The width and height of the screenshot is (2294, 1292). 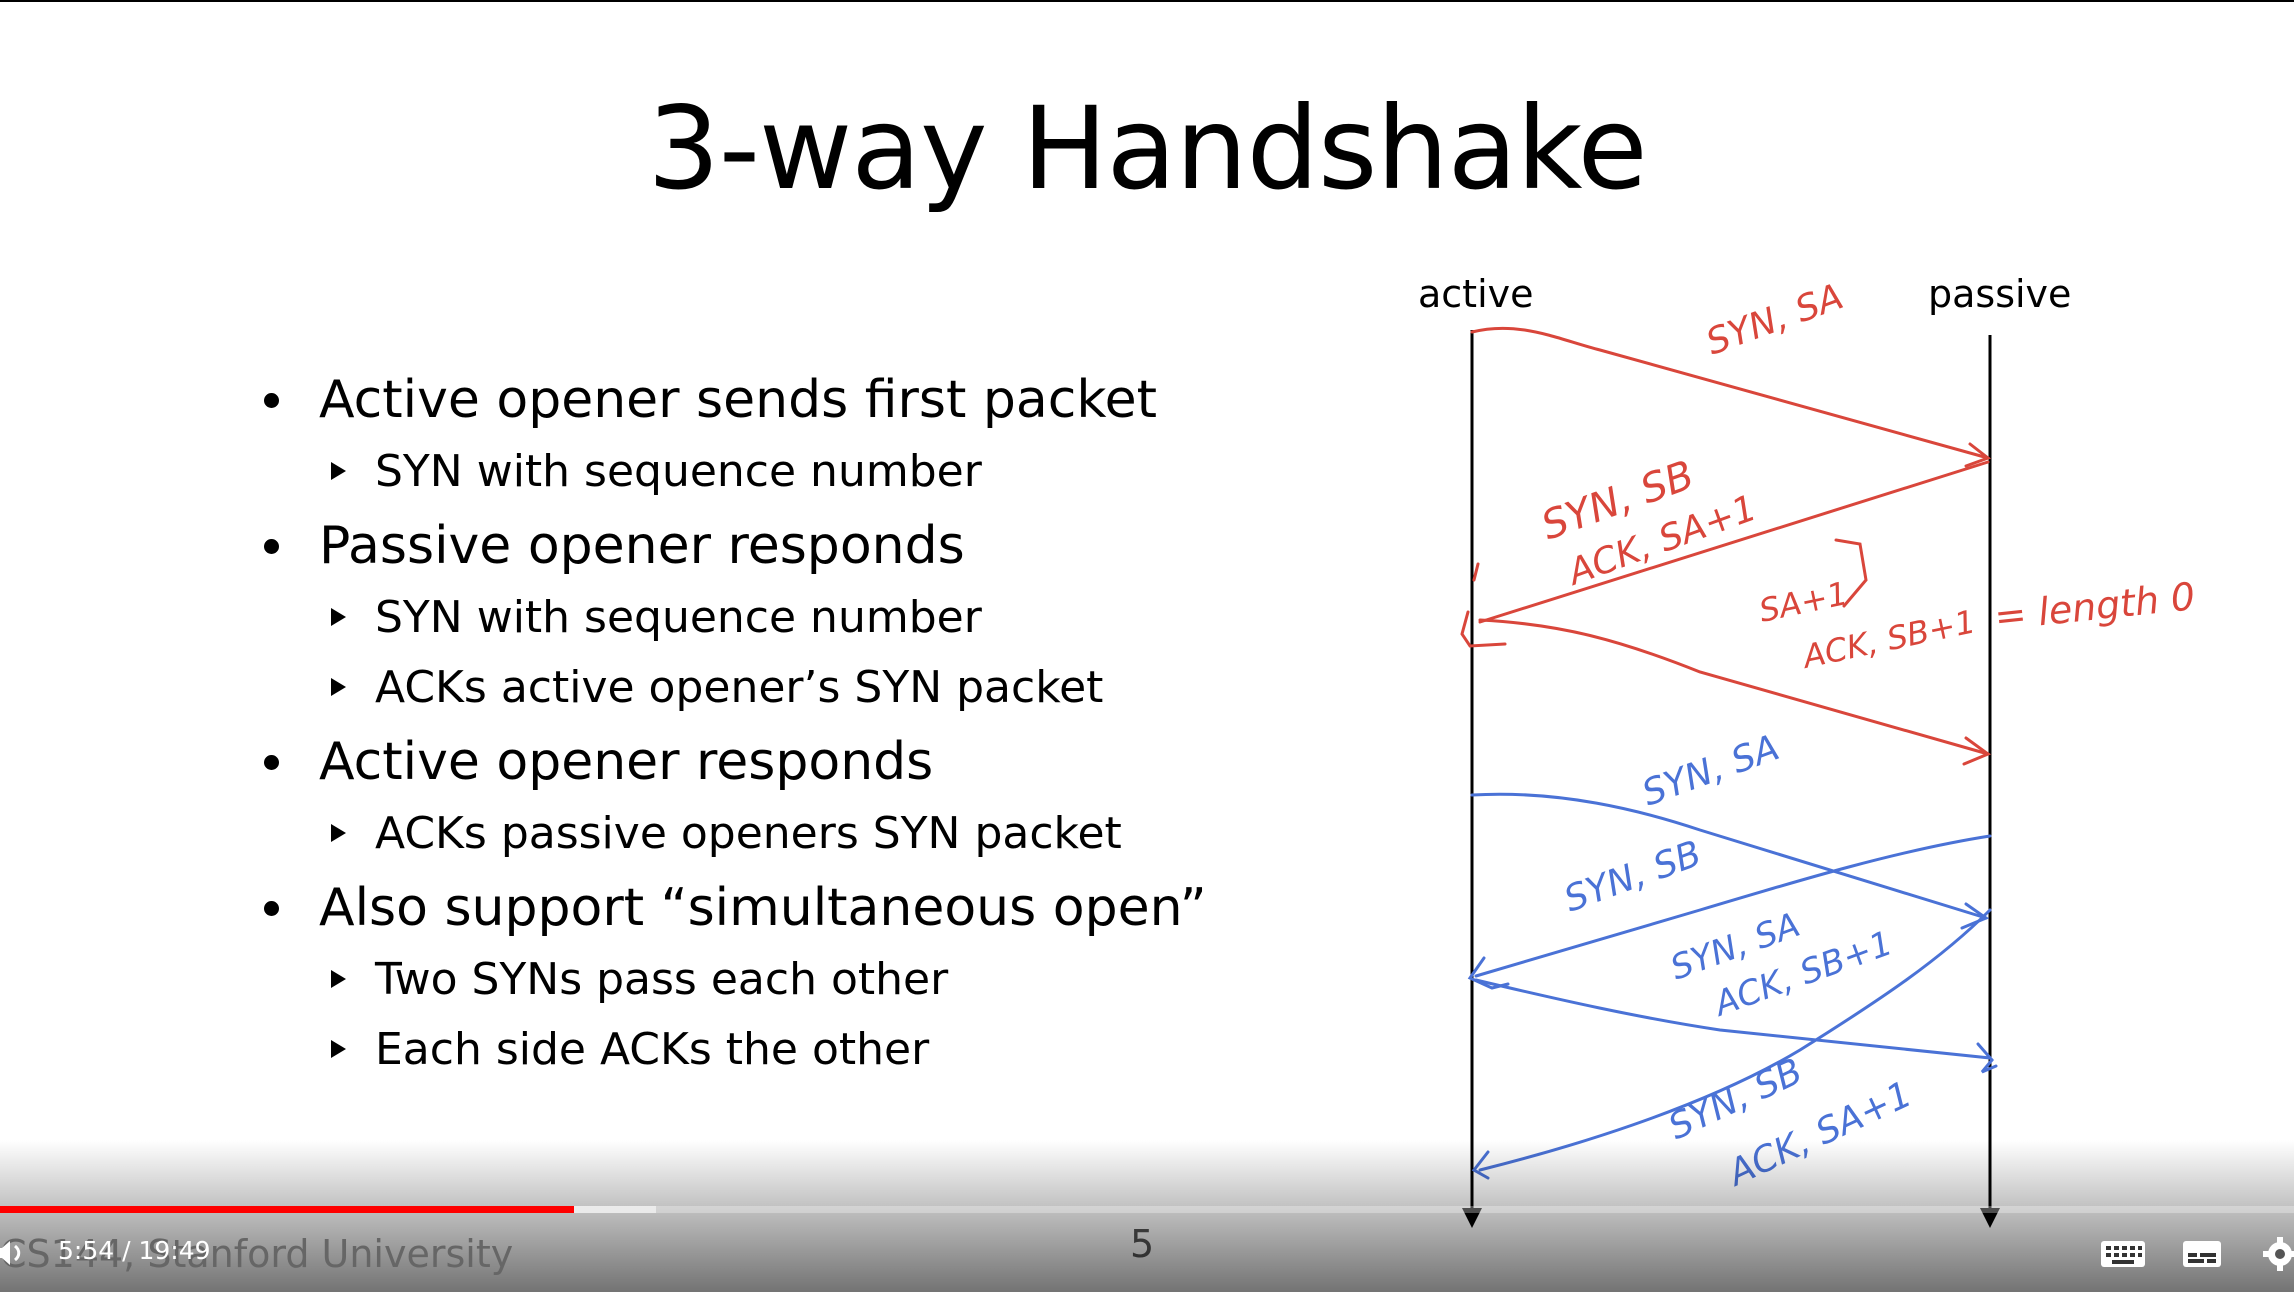 What do you see at coordinates (1726, 546) in the screenshot?
I see `red-handshake-arrows` at bounding box center [1726, 546].